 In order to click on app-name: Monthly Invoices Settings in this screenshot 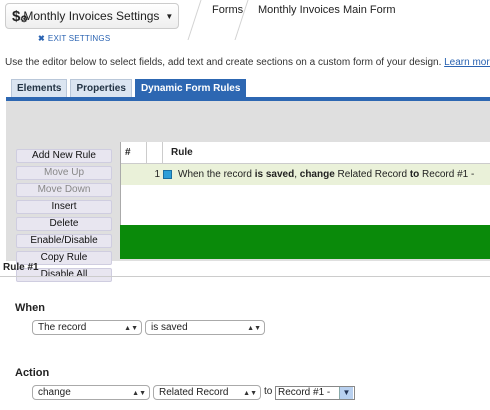, I will do `click(91, 16)`.